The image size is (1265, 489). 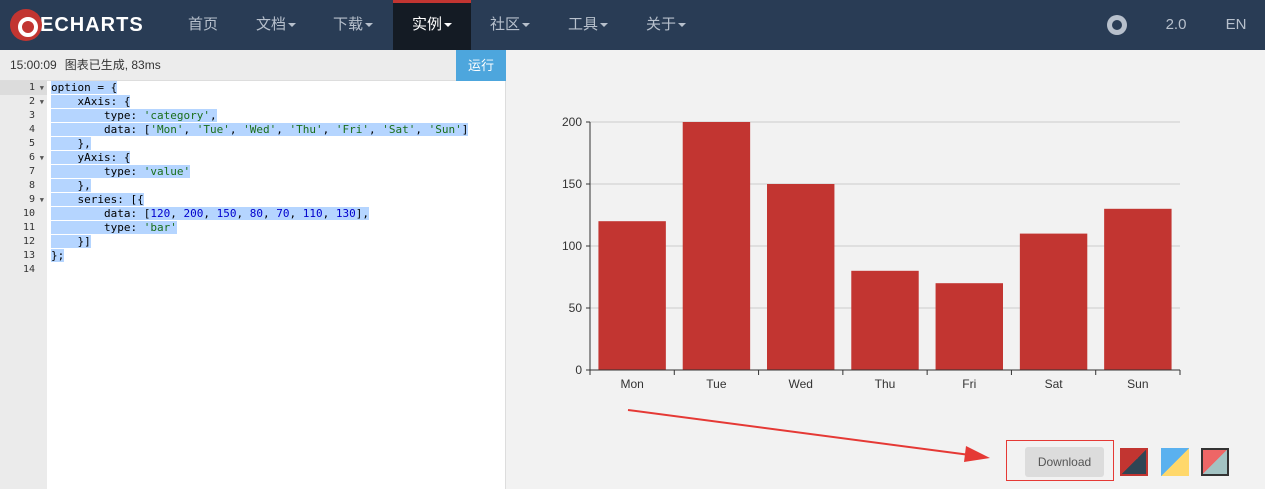 What do you see at coordinates (97, 199) in the screenshot?
I see `code-line: series: [{` at bounding box center [97, 199].